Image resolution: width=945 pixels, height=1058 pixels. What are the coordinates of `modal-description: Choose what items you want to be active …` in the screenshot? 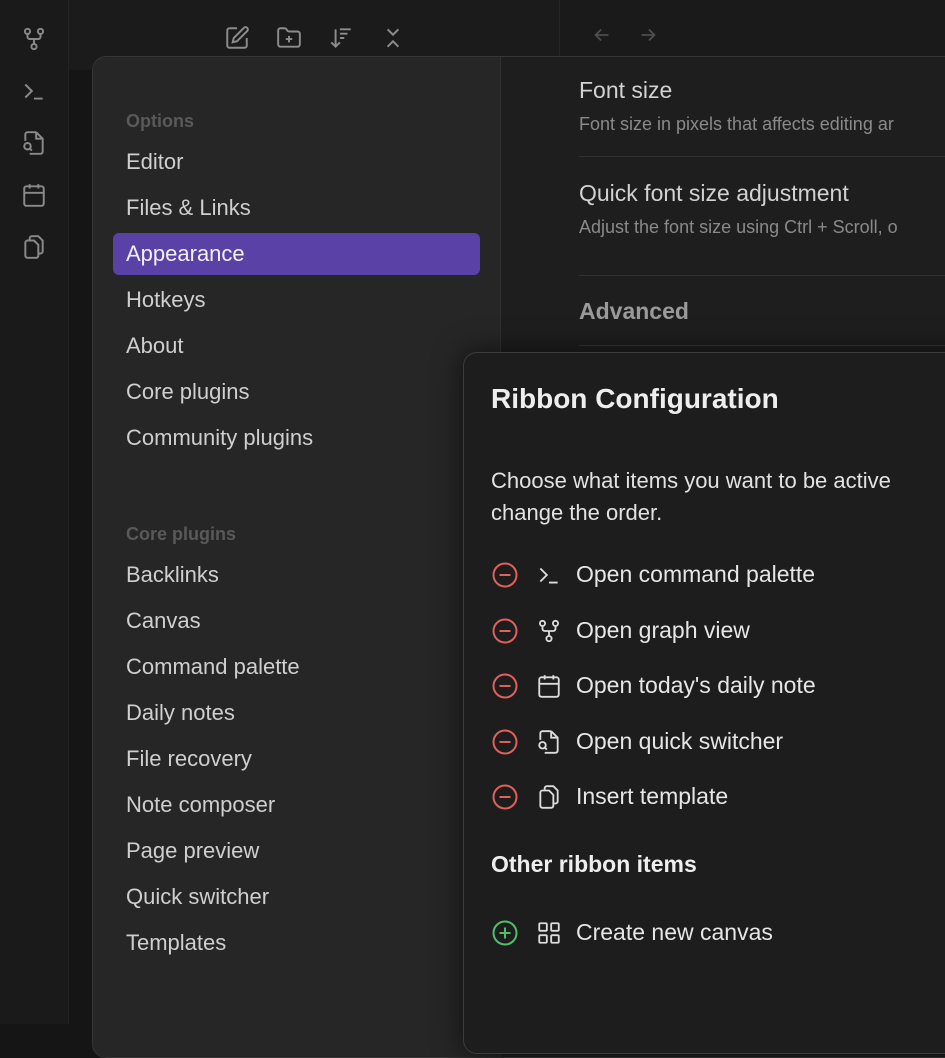 It's located at (718, 497).